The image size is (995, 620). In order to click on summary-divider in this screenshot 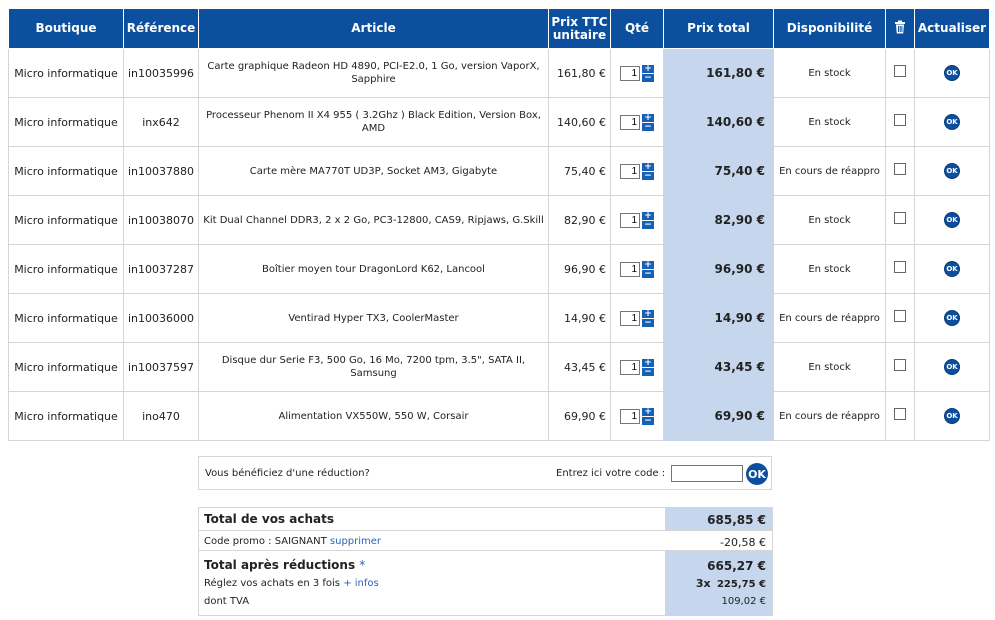, I will do `click(432, 550)`.